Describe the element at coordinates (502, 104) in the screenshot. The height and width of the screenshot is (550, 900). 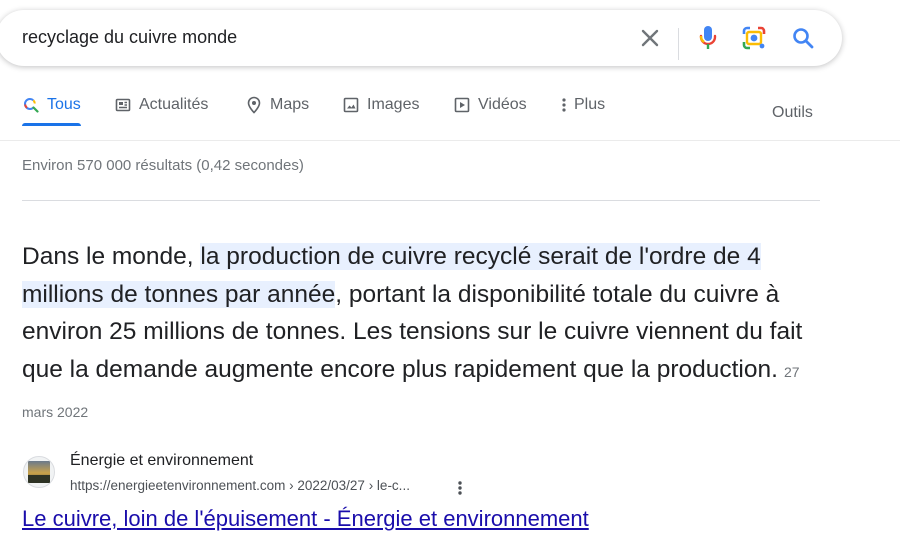
I see `tab-label: Vidéos` at that location.